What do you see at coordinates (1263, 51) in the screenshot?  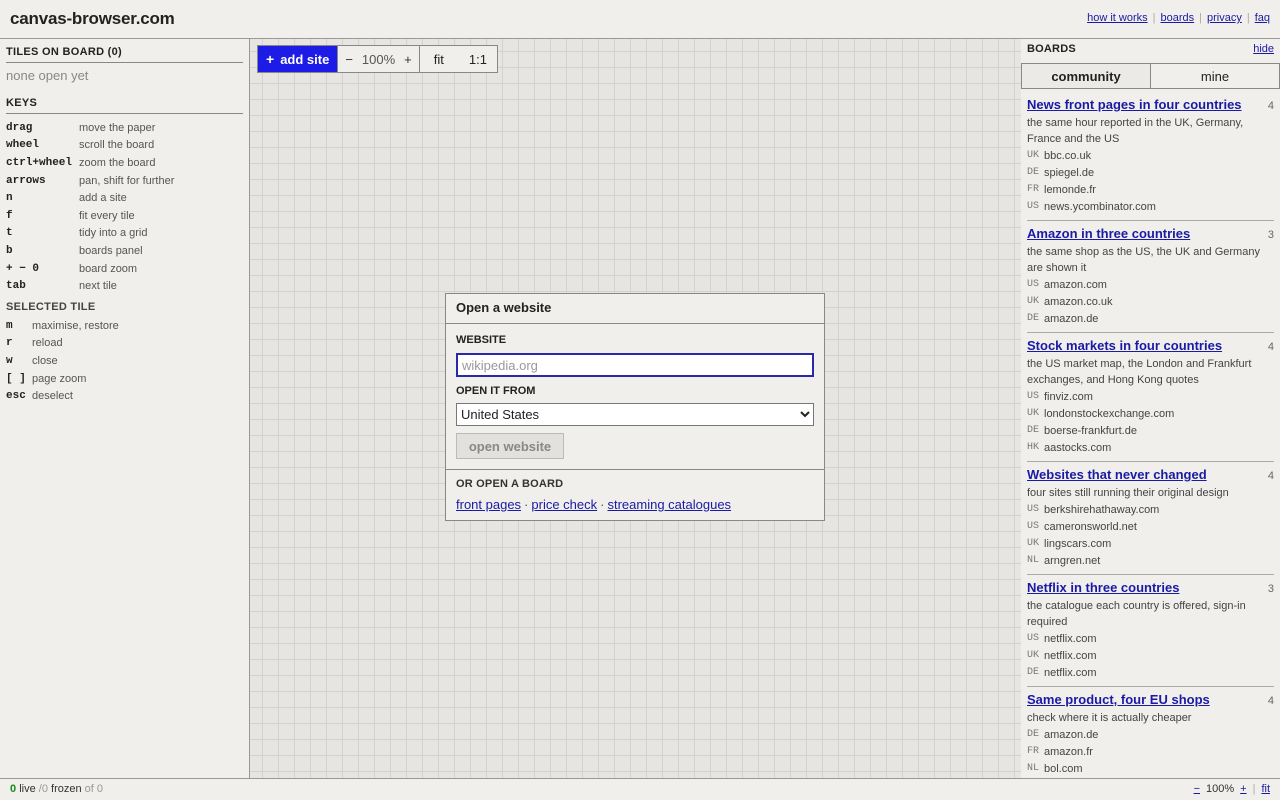 I see `hide-boards-link: hide` at bounding box center [1263, 51].